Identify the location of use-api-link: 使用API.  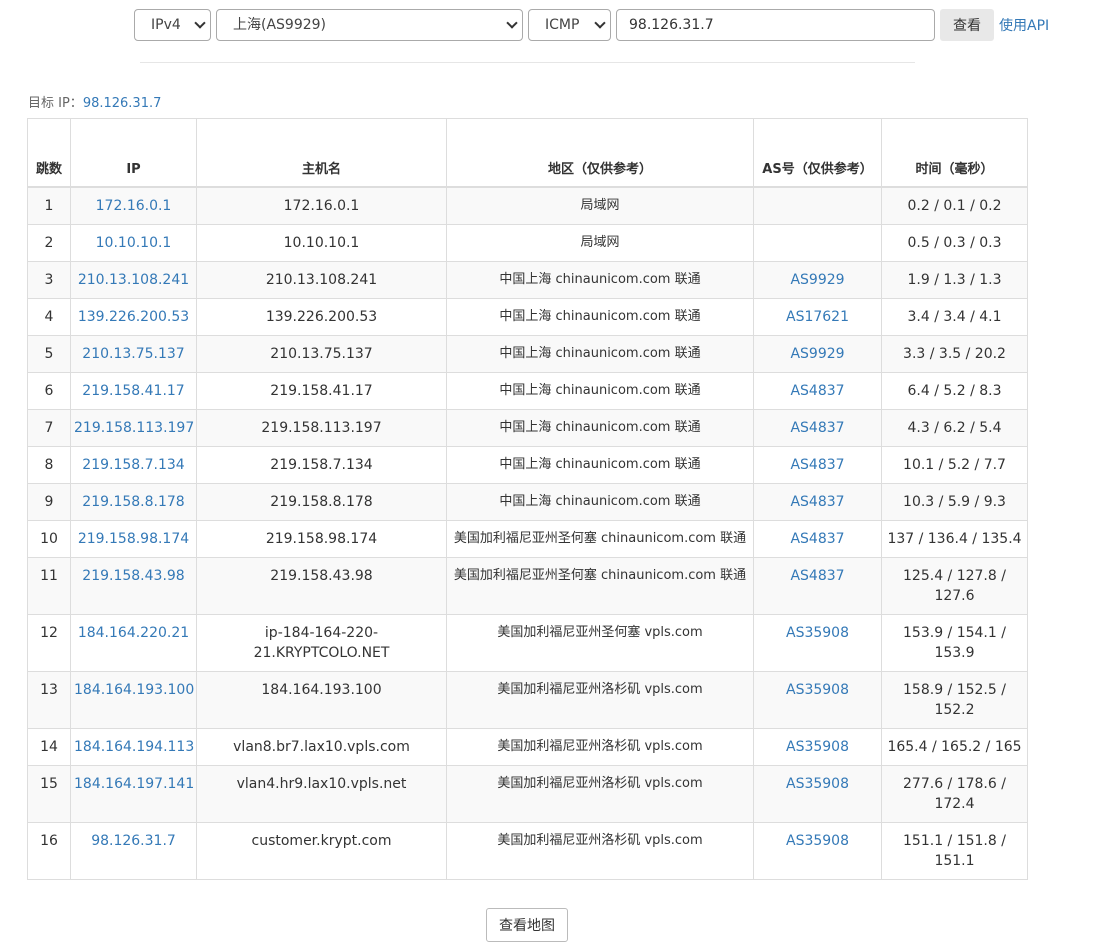
(1024, 25).